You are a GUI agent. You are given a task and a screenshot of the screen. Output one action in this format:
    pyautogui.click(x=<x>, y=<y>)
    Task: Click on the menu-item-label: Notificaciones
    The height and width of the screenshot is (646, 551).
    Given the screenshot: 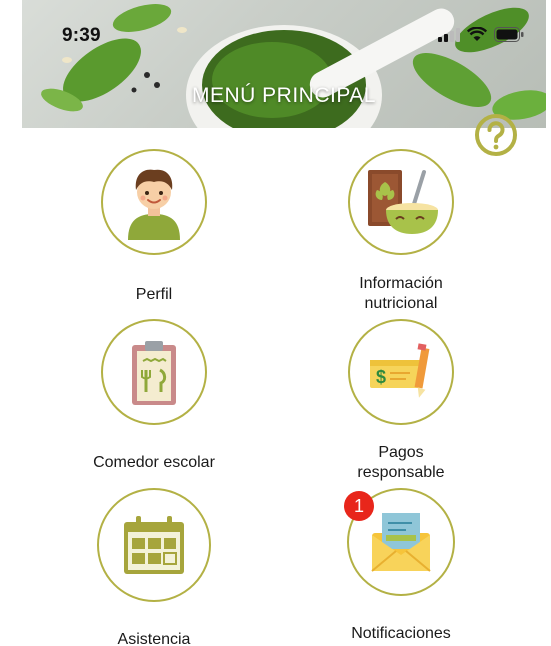 What is the action you would take?
    pyautogui.click(x=401, y=633)
    